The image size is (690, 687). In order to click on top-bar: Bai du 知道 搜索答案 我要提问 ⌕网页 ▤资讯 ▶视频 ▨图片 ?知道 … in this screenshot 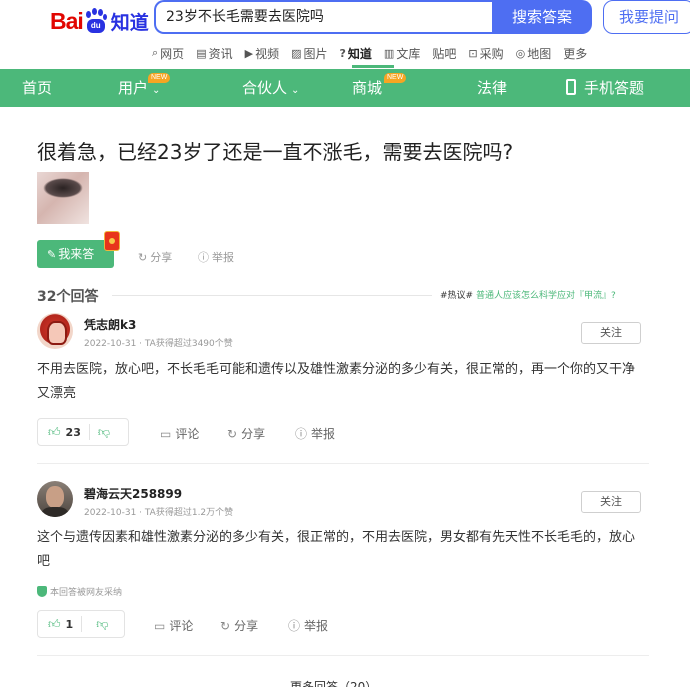, I will do `click(345, 34)`.